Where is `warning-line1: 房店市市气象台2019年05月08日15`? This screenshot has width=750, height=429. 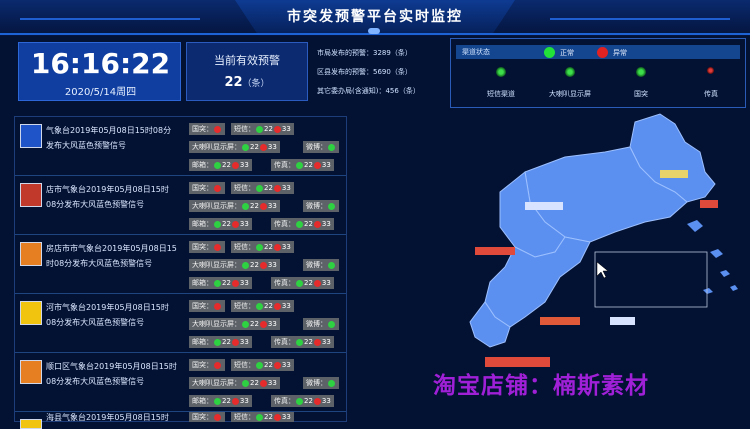 warning-line1: 房店市市气象台2019年05月08日15 is located at coordinates (111, 248).